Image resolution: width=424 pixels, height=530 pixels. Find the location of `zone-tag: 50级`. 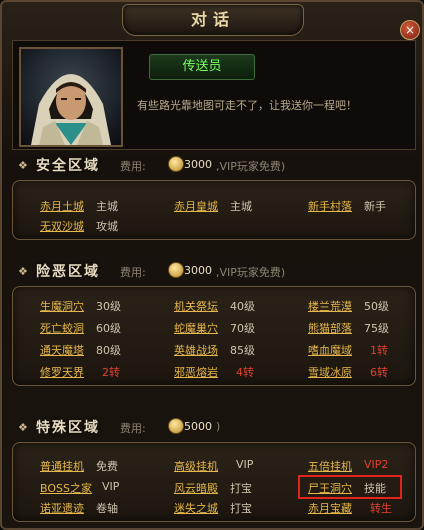

zone-tag: 50级 is located at coordinates (376, 306).